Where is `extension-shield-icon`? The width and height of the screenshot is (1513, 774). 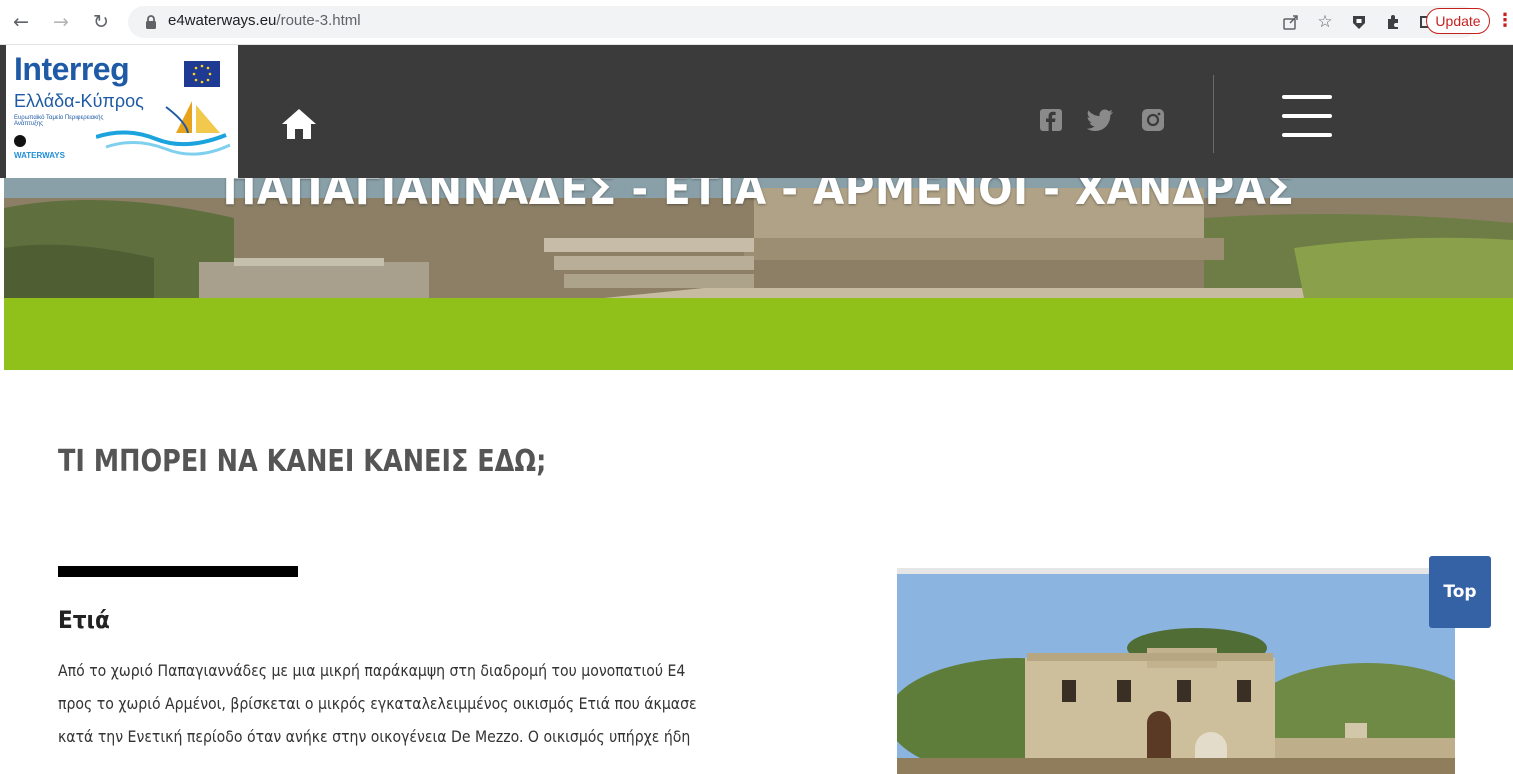
extension-shield-icon is located at coordinates (1359, 22).